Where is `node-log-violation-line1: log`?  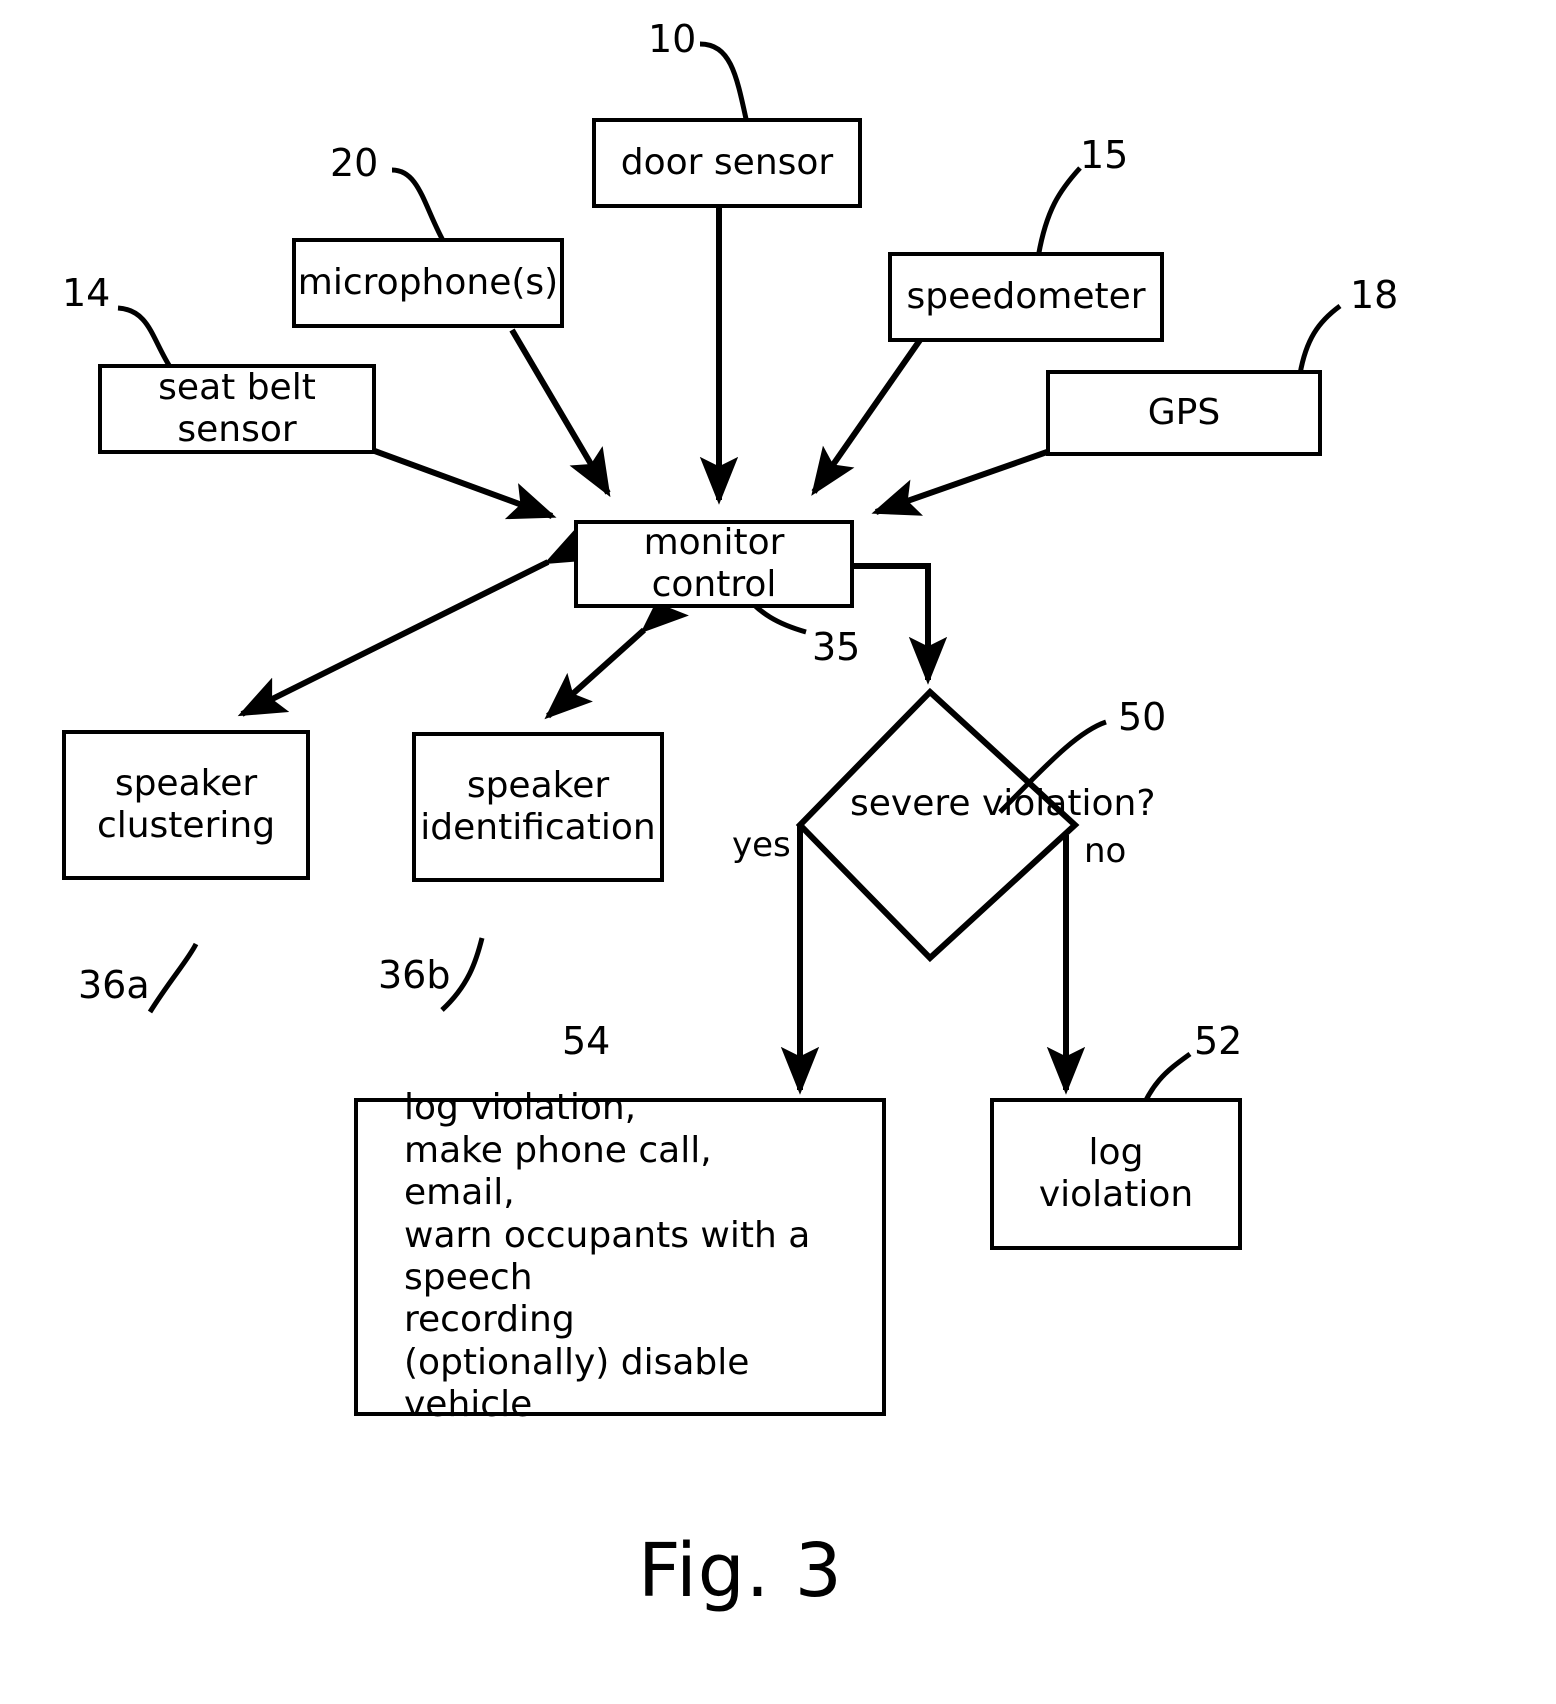 node-log-violation-line1: log is located at coordinates (1116, 1152).